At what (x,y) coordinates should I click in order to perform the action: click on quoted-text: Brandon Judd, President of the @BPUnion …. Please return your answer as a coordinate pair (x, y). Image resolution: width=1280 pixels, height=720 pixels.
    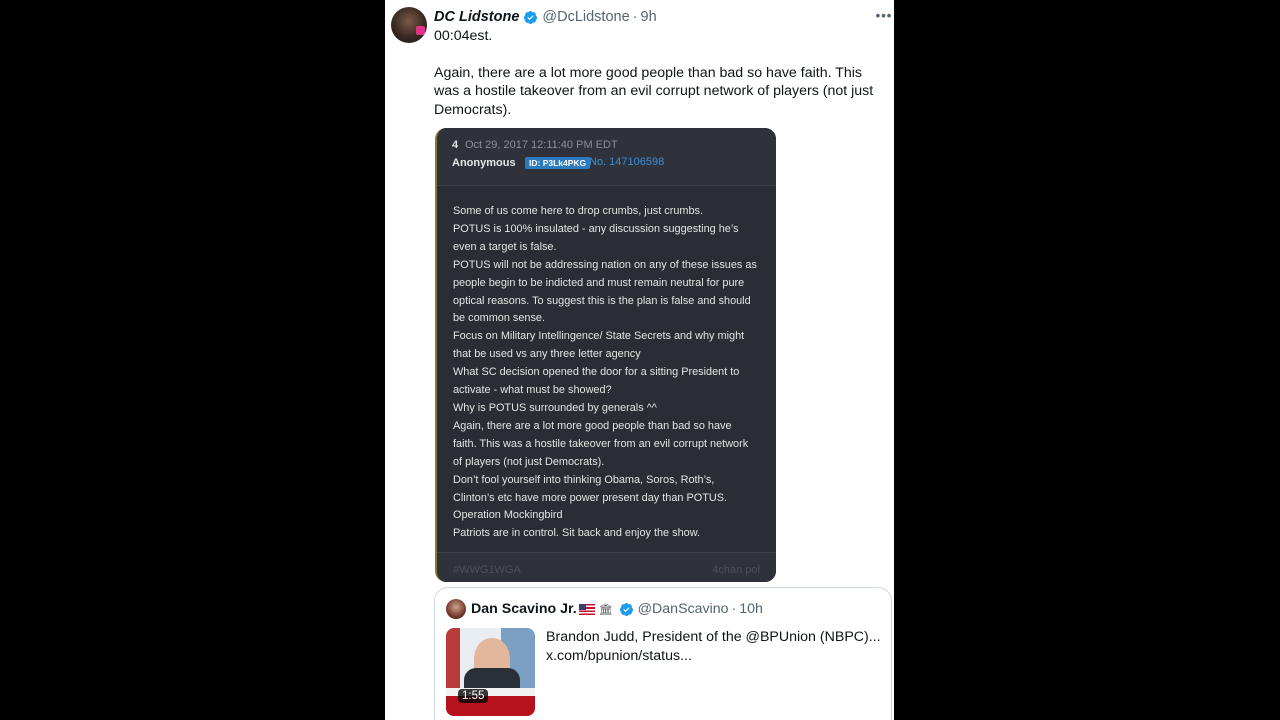
    Looking at the image, I should click on (716, 646).